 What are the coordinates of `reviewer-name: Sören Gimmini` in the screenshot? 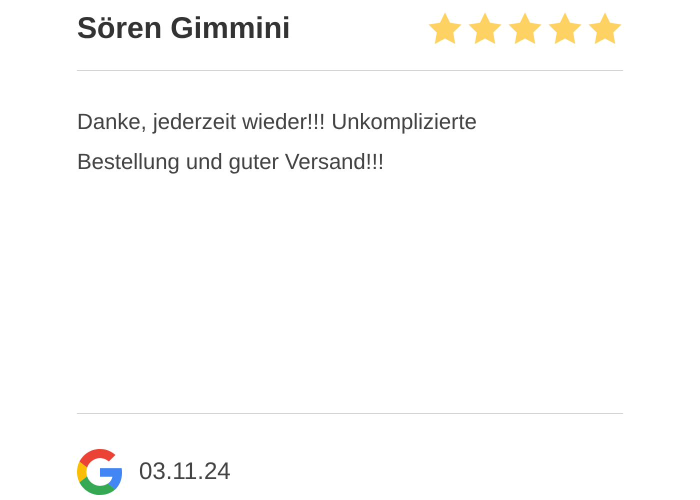 It's located at (183, 28).